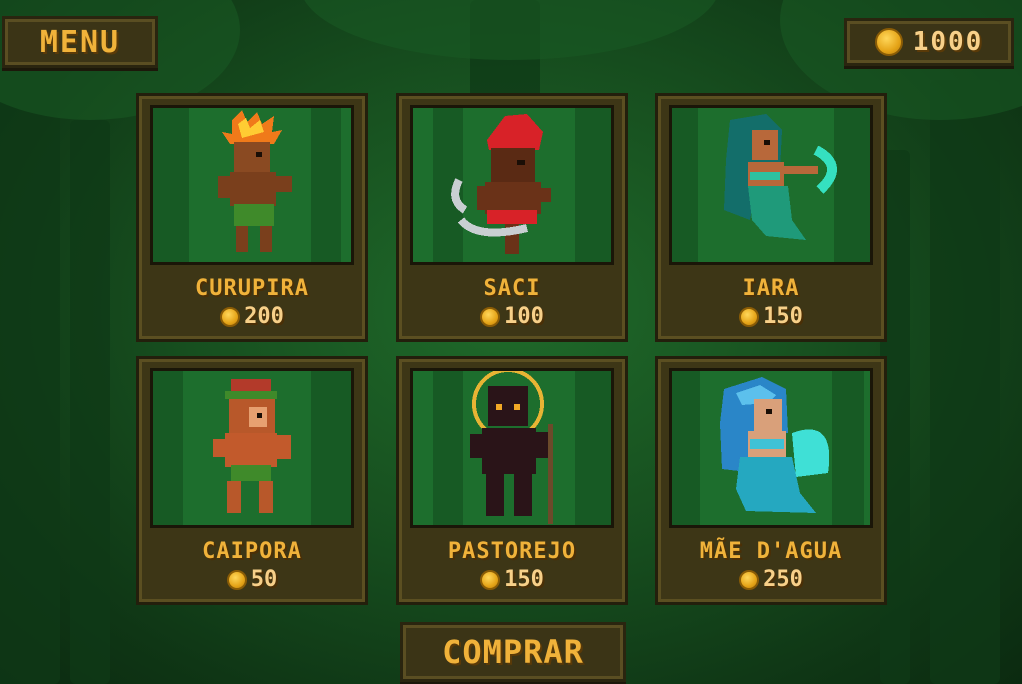 Image resolution: width=1022 pixels, height=684 pixels. What do you see at coordinates (255, 181) in the screenshot?
I see `curupira-sprite` at bounding box center [255, 181].